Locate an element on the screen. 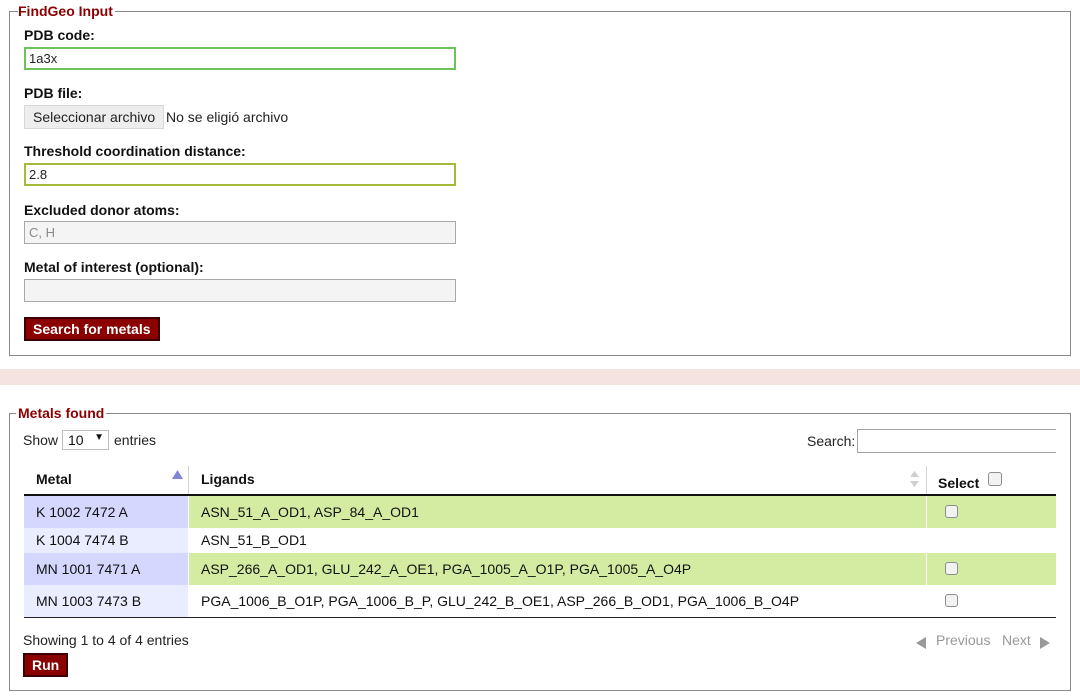 The image size is (1080, 700). metal-of-interest-label: Metal of interest (optional): is located at coordinates (114, 267).